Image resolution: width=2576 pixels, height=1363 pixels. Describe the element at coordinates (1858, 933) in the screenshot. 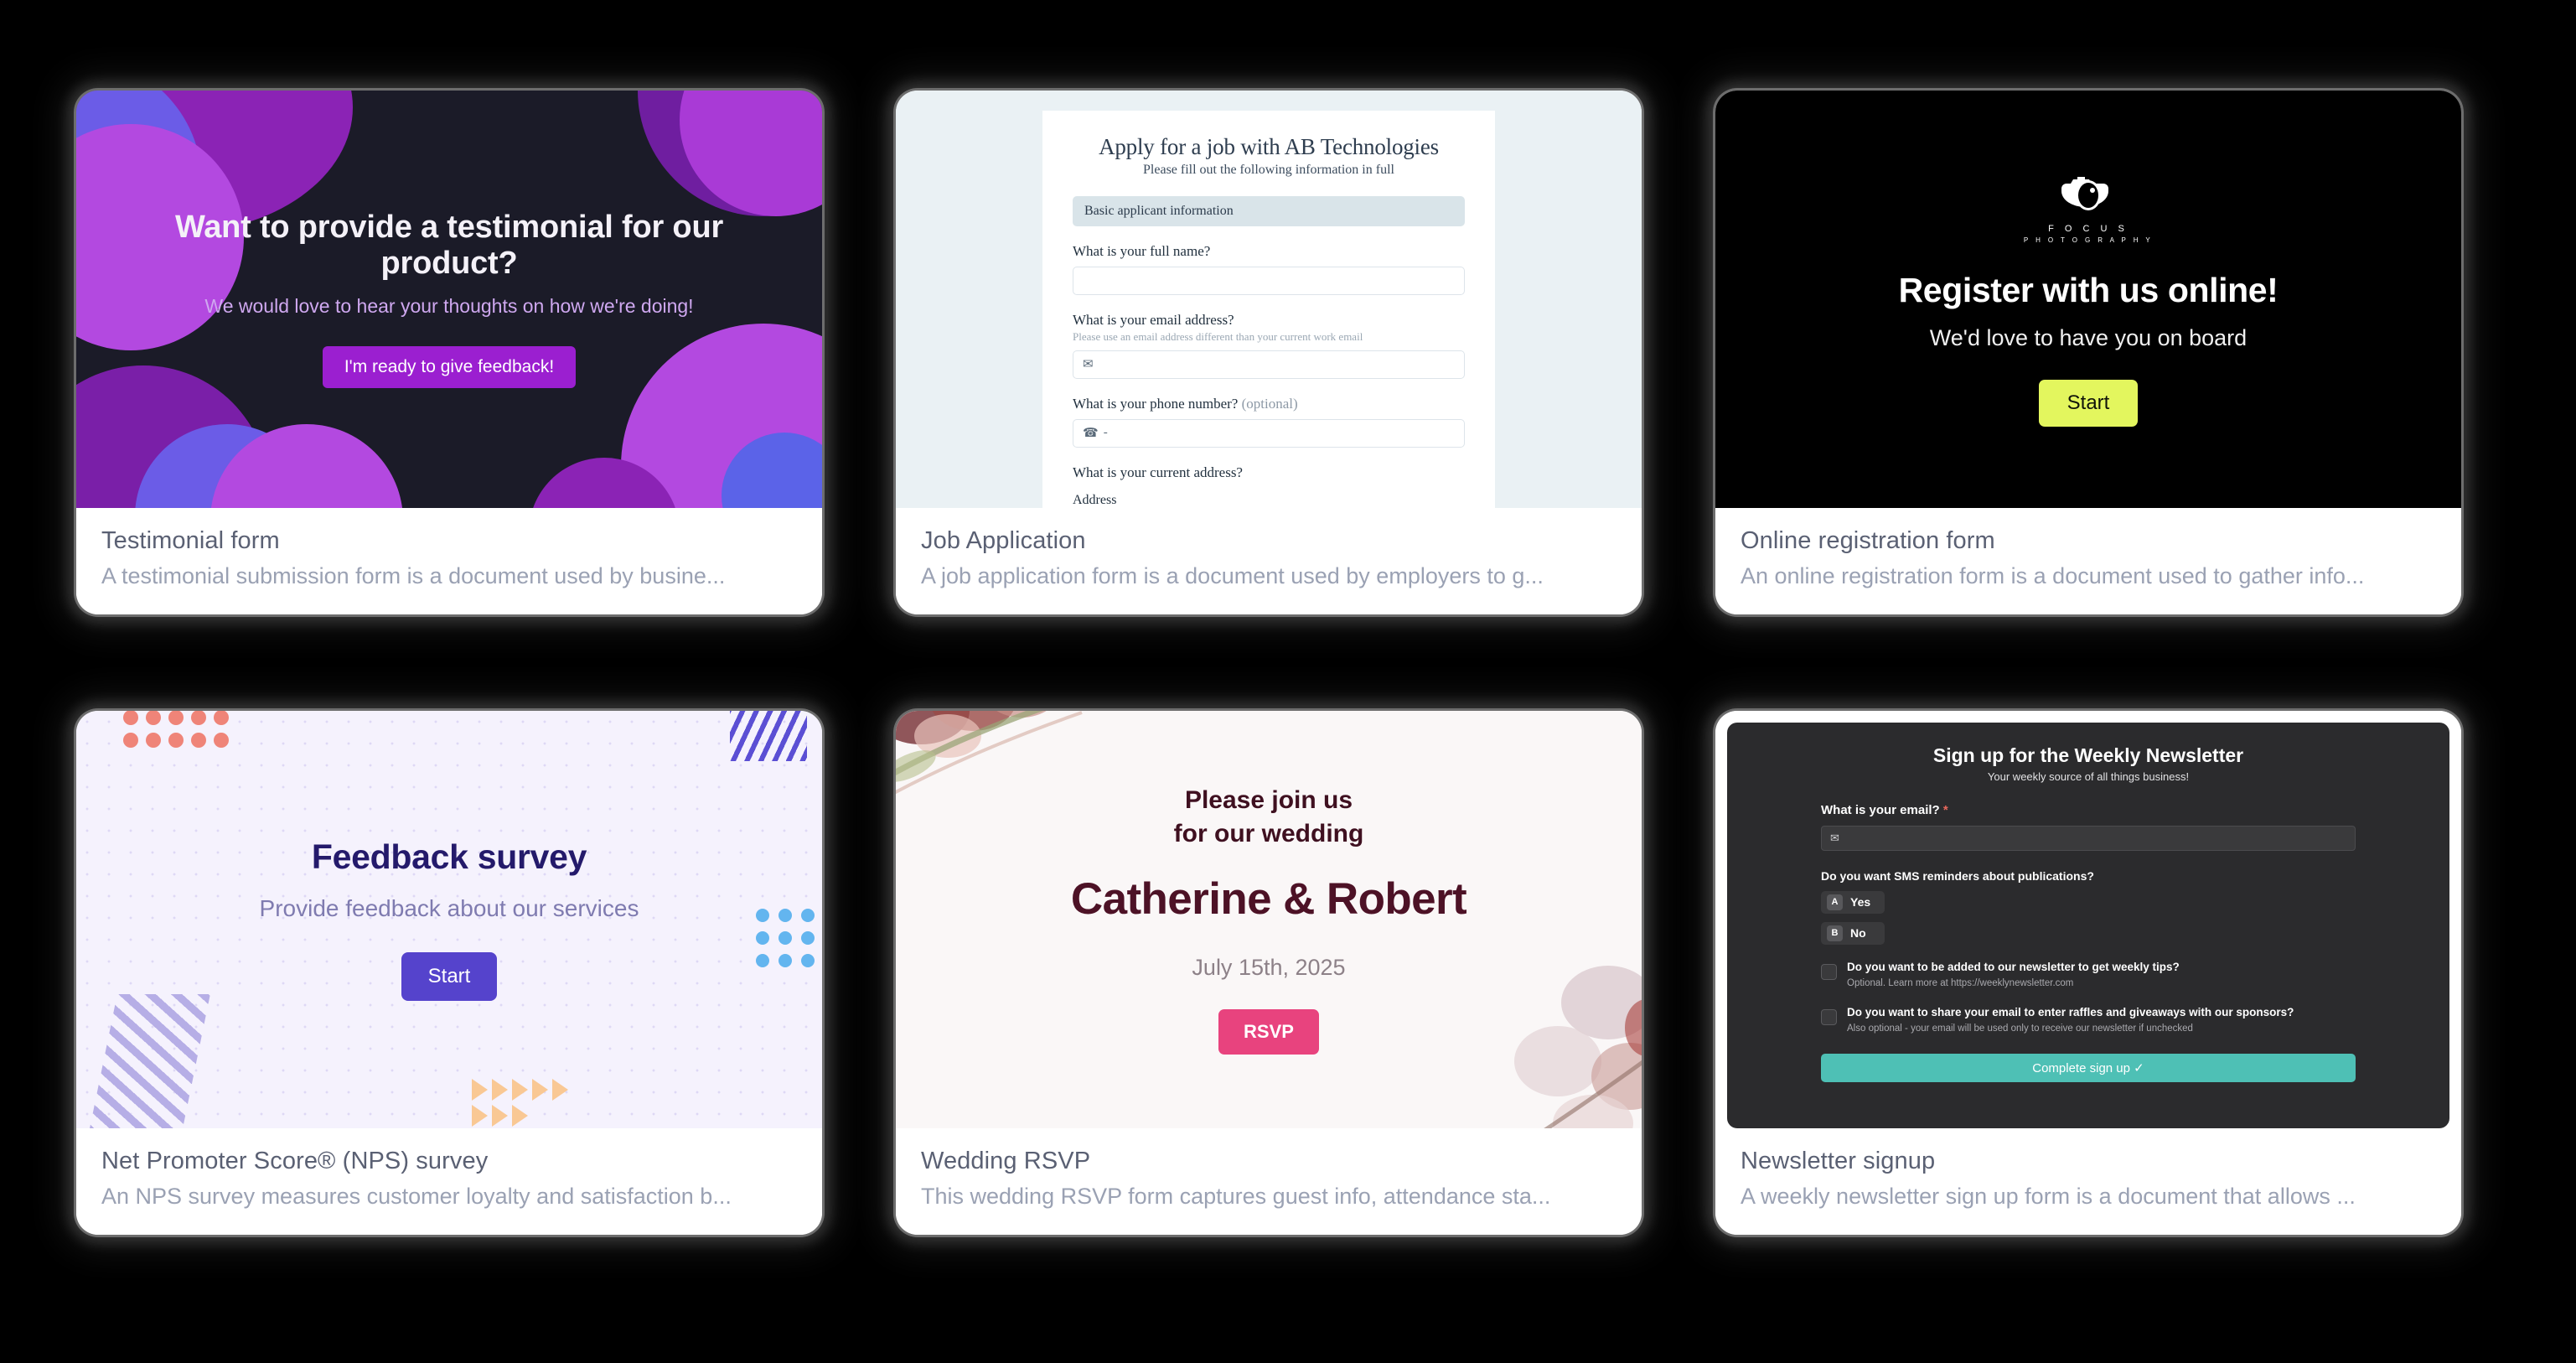

I see `option-label-no: No` at that location.